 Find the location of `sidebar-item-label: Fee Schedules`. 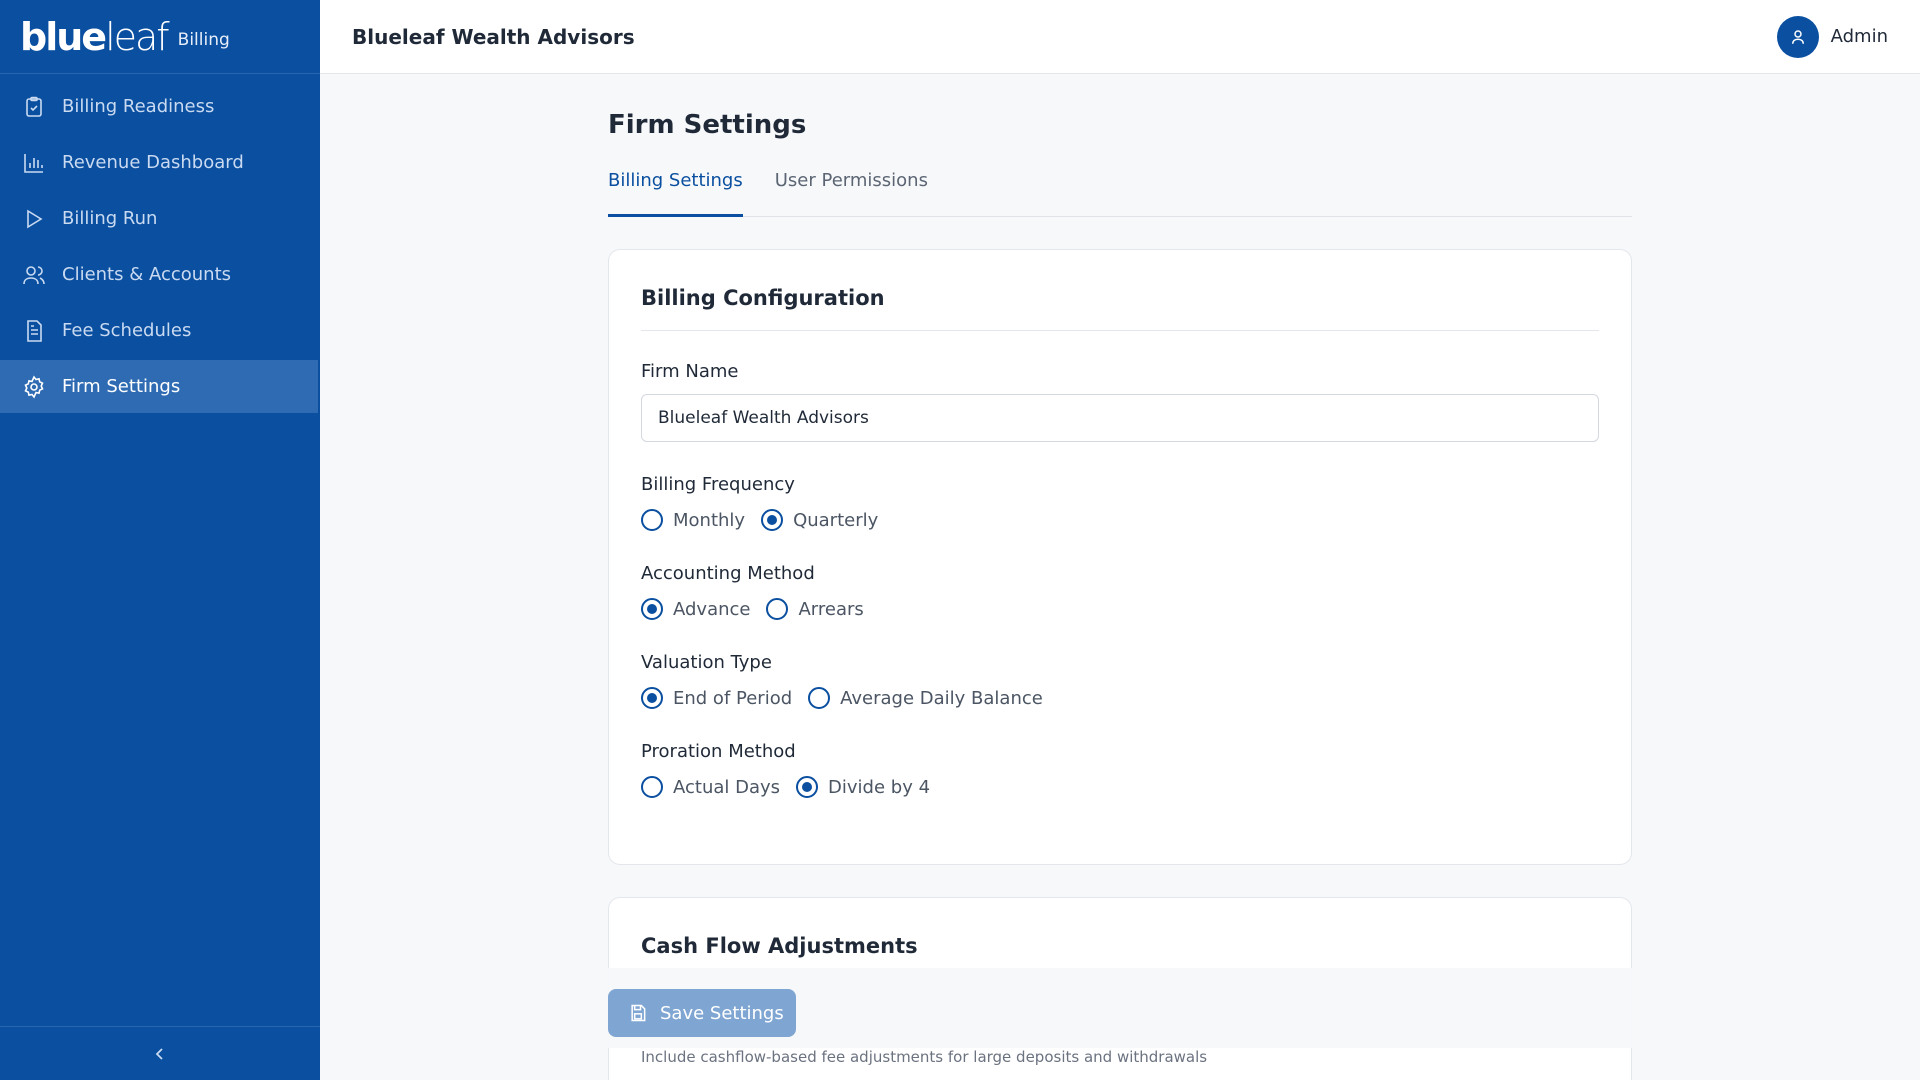

sidebar-item-label: Fee Schedules is located at coordinates (127, 330).